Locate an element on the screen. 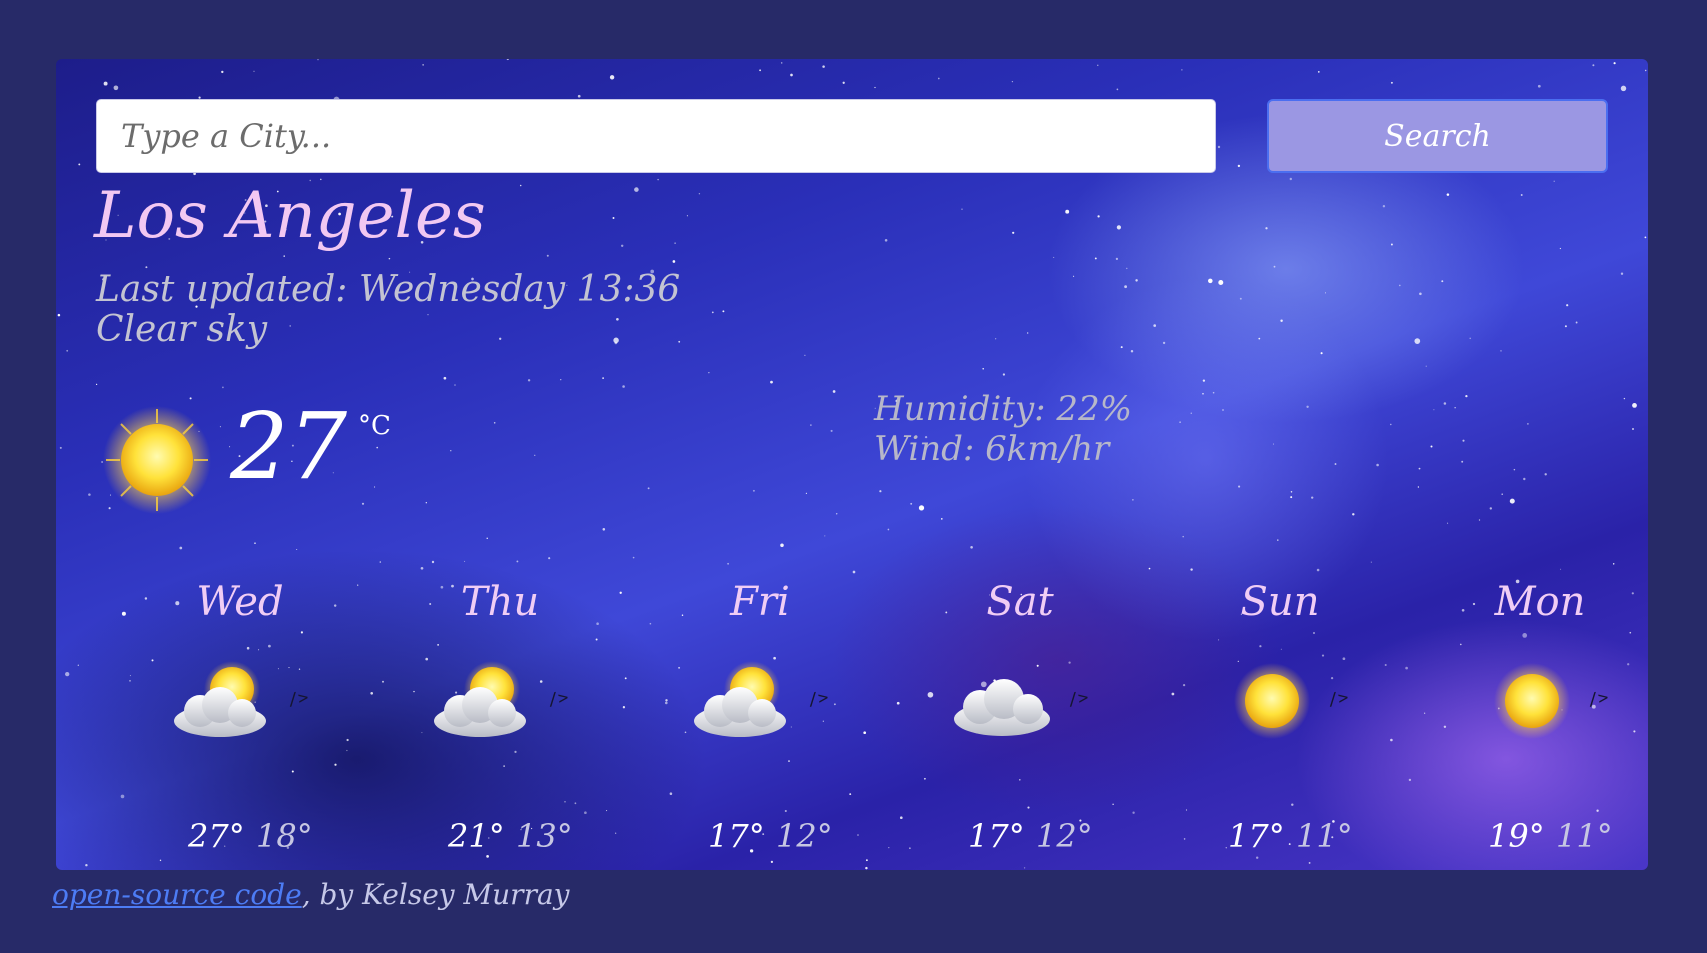 The width and height of the screenshot is (1707, 953). forecast-day-mark: /> is located at coordinates (558, 699).